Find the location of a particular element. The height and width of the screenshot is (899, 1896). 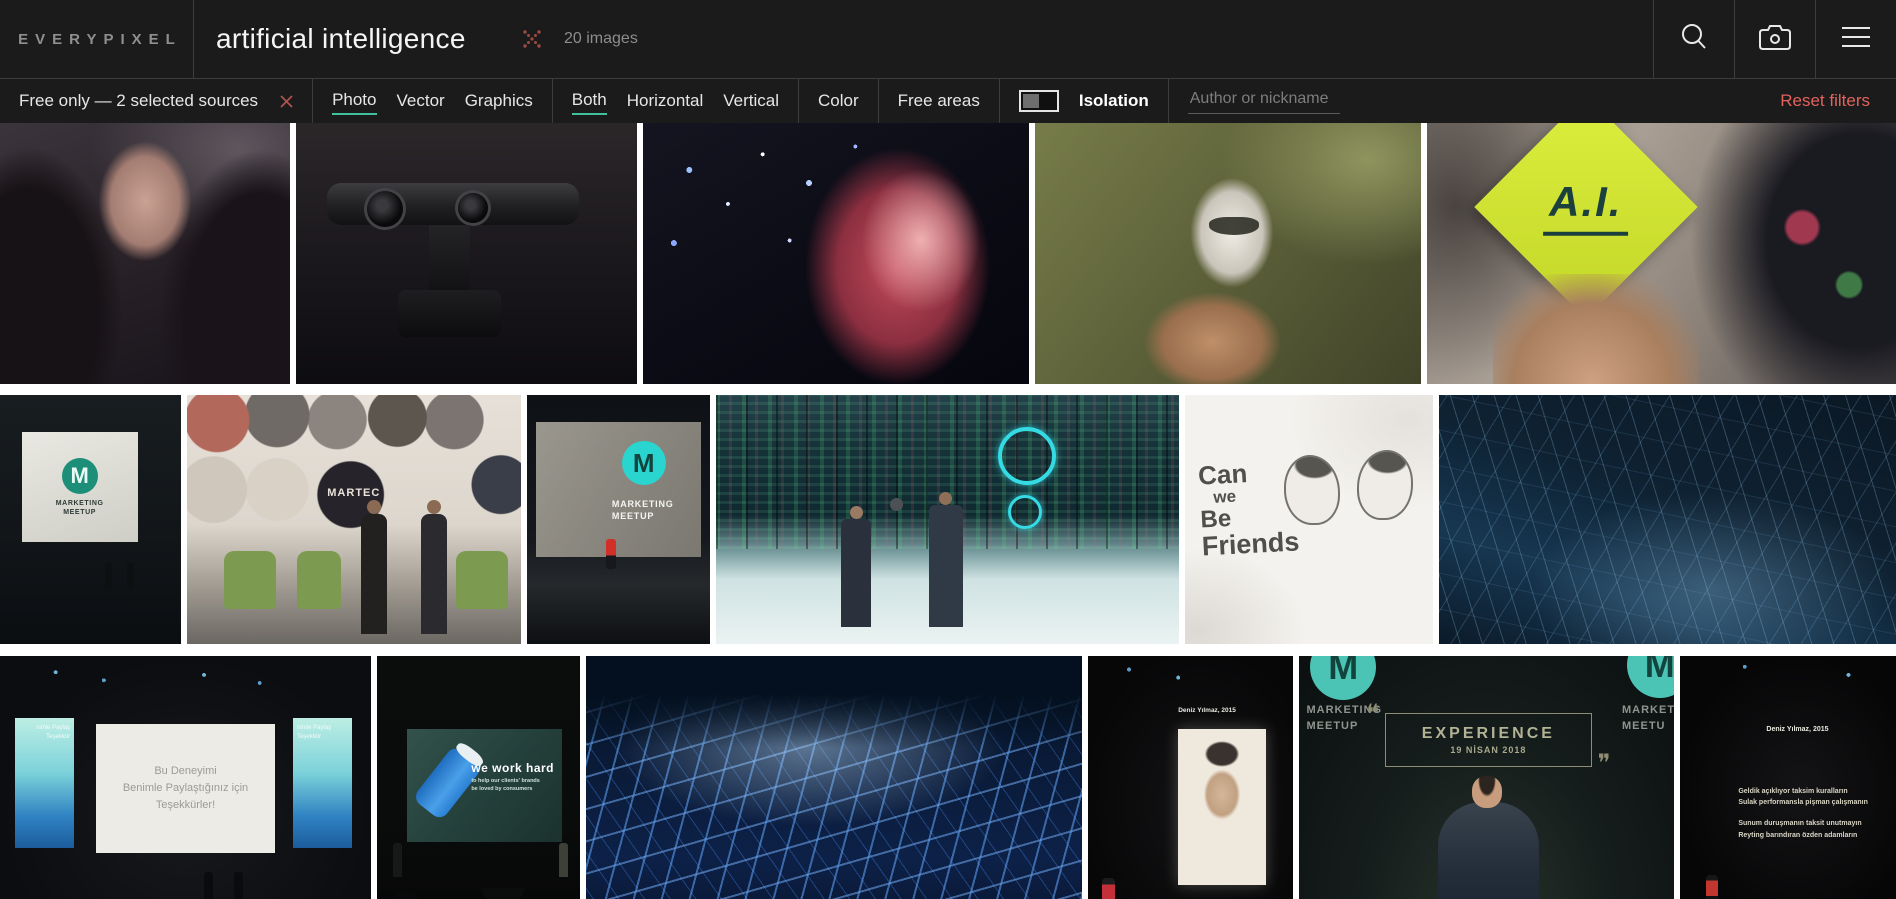

result-thumbnail-depth-sensor is located at coordinates (466, 253).